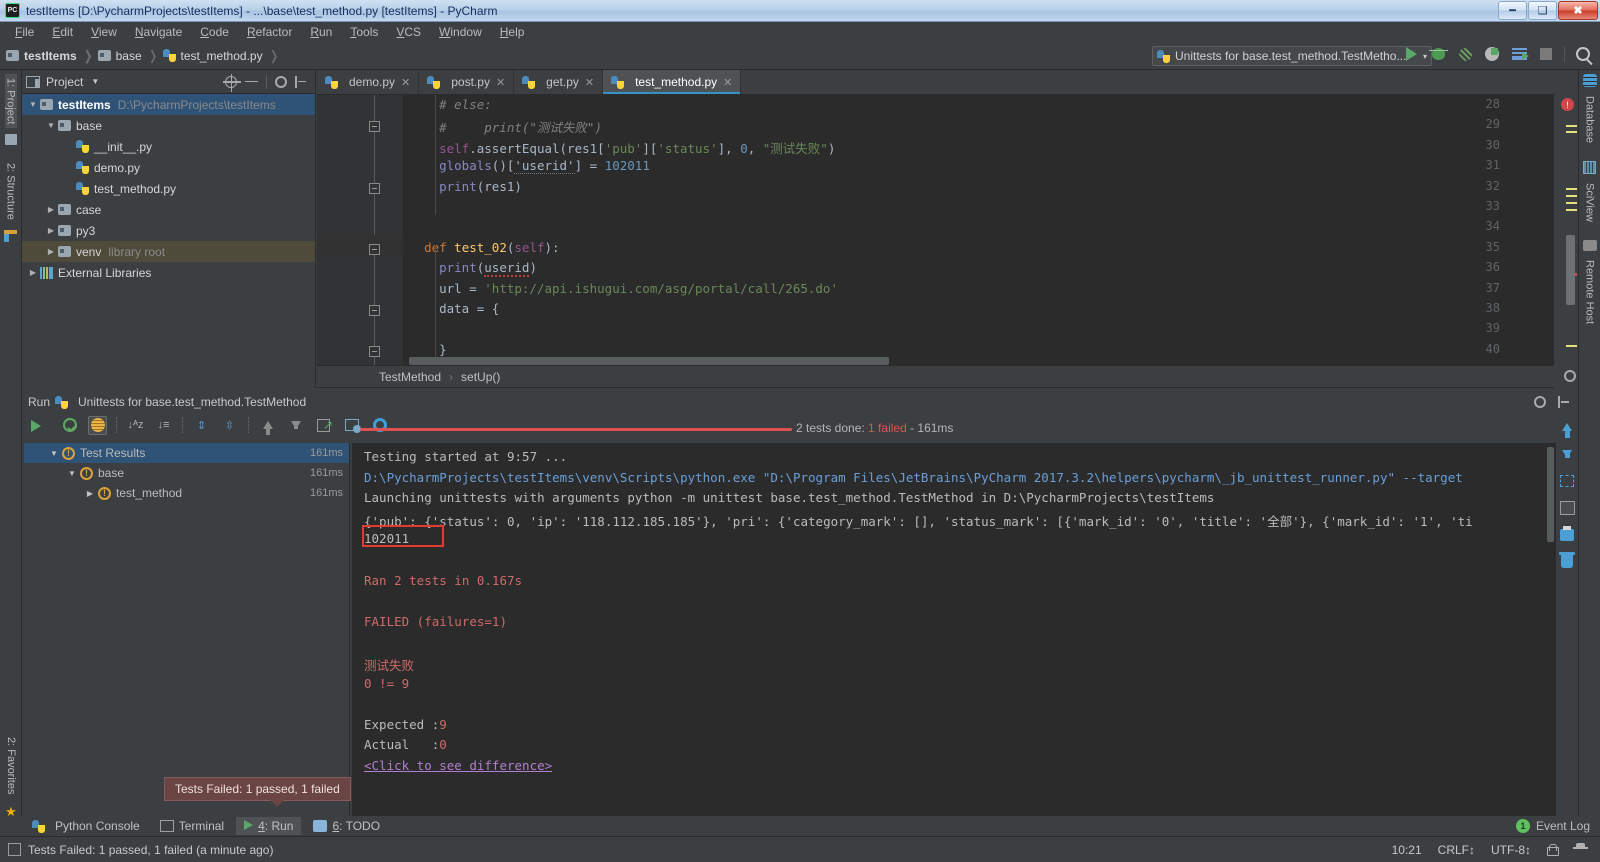 The image size is (1600, 862). Describe the element at coordinates (86, 826) in the screenshot. I see `bottom-tab-python-console: Python Console` at that location.